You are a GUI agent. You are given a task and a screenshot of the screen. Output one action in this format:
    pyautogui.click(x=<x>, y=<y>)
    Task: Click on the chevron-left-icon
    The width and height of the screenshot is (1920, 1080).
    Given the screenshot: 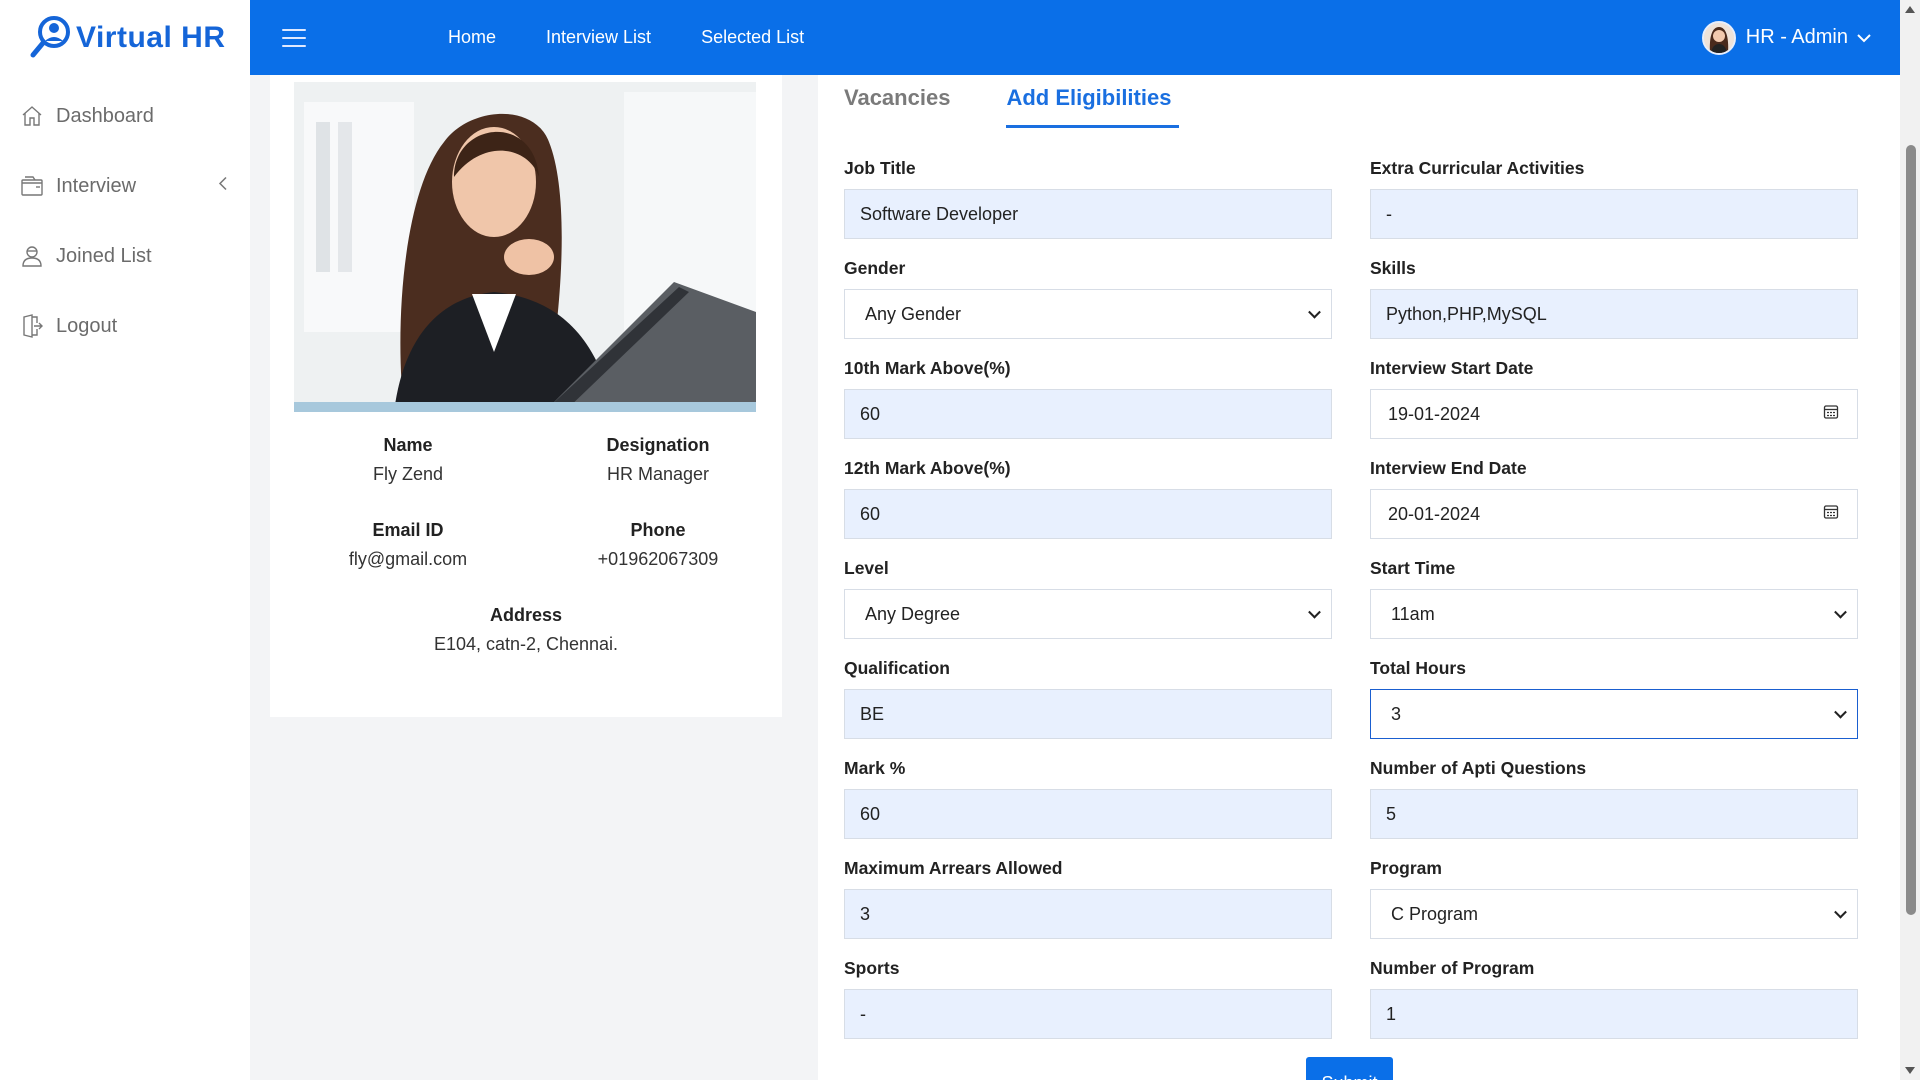 What is the action you would take?
    pyautogui.click(x=223, y=186)
    